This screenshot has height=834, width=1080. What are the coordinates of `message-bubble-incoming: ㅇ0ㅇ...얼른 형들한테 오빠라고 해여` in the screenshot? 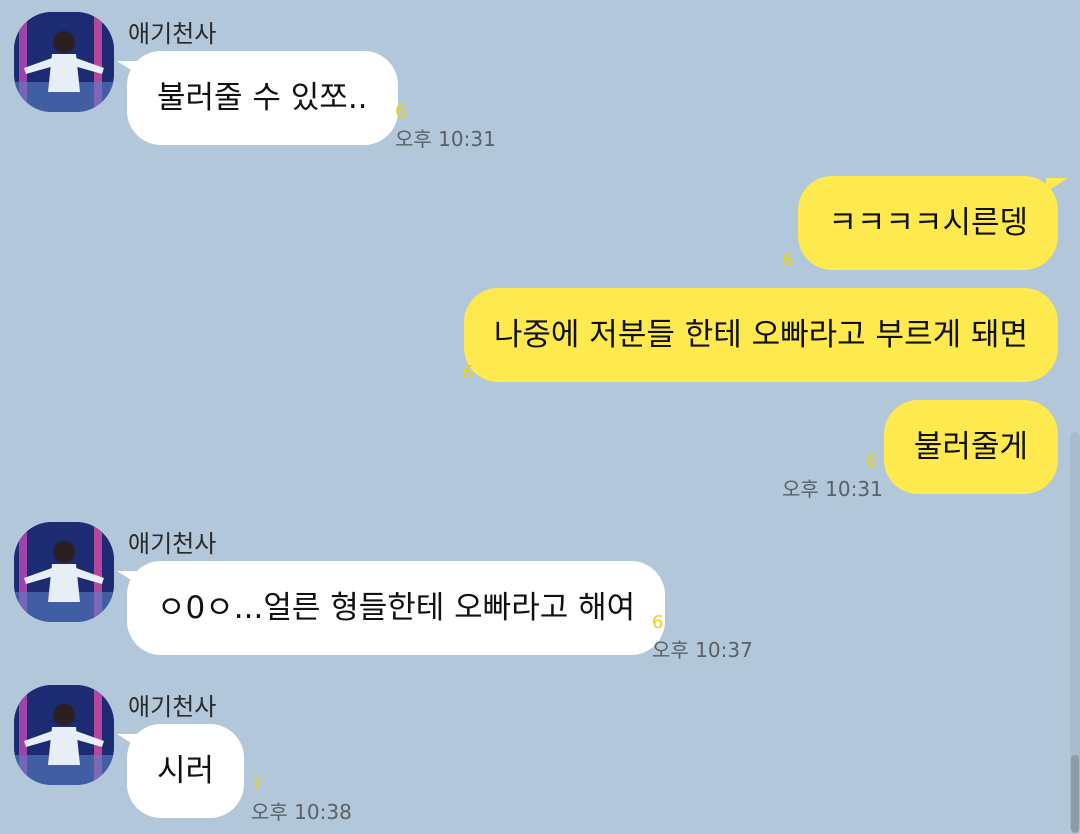 It's located at (391, 608).